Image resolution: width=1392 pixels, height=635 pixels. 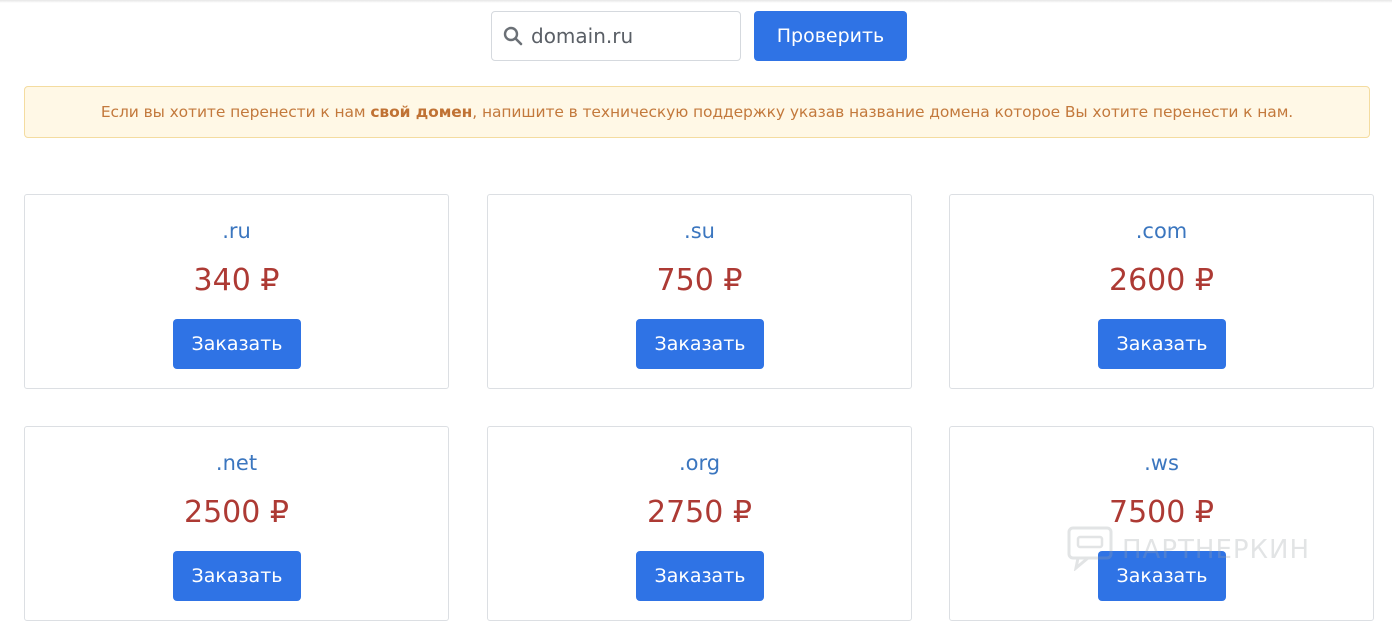 What do you see at coordinates (513, 36) in the screenshot?
I see `search-icon` at bounding box center [513, 36].